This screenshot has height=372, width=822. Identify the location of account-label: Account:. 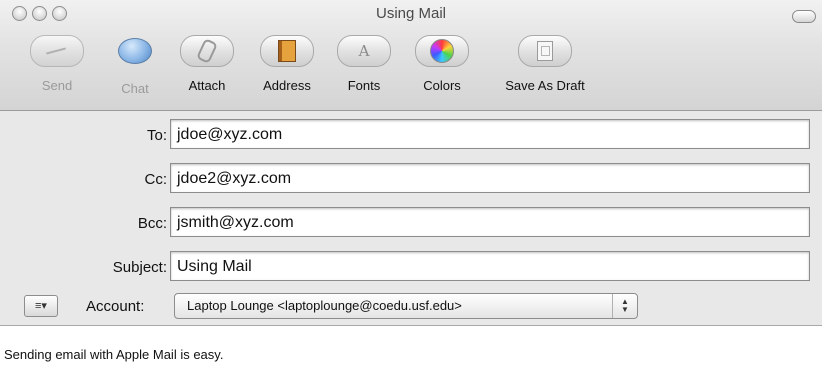
(115, 306).